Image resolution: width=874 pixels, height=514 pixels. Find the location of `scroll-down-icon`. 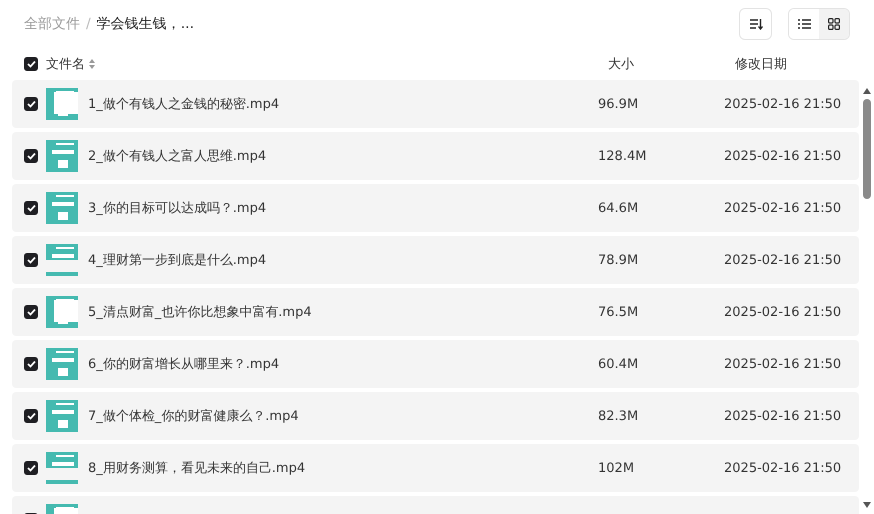

scroll-down-icon is located at coordinates (866, 505).